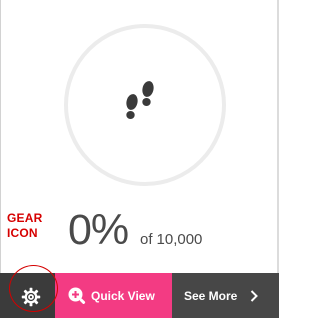 Image resolution: width=320 pixels, height=318 pixels. I want to click on zoom-in-icon, so click(77, 295).